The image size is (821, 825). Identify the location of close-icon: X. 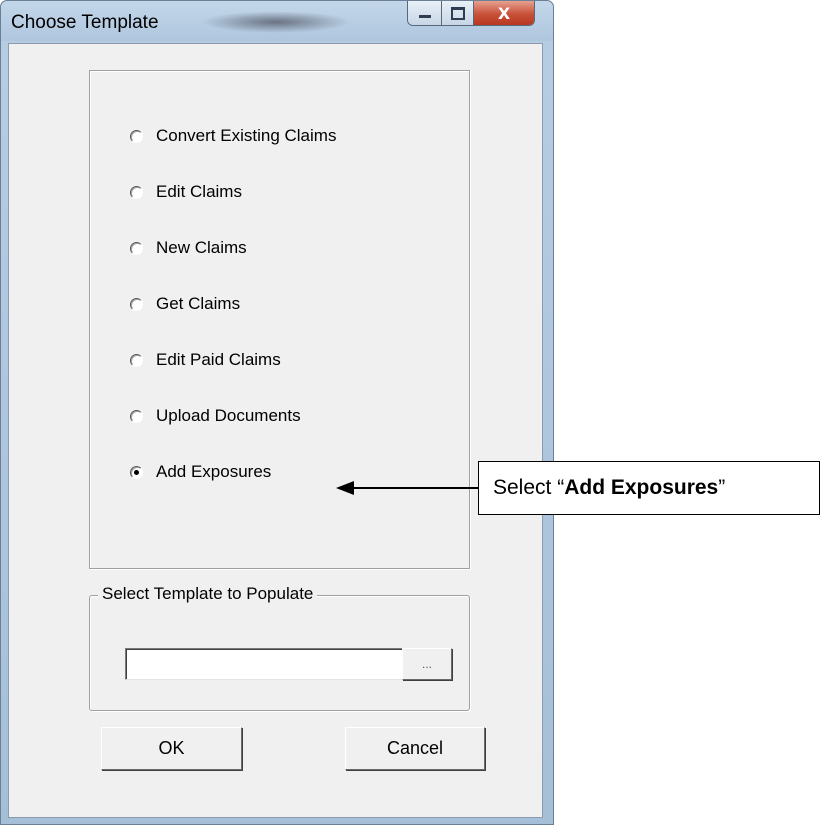
(504, 13).